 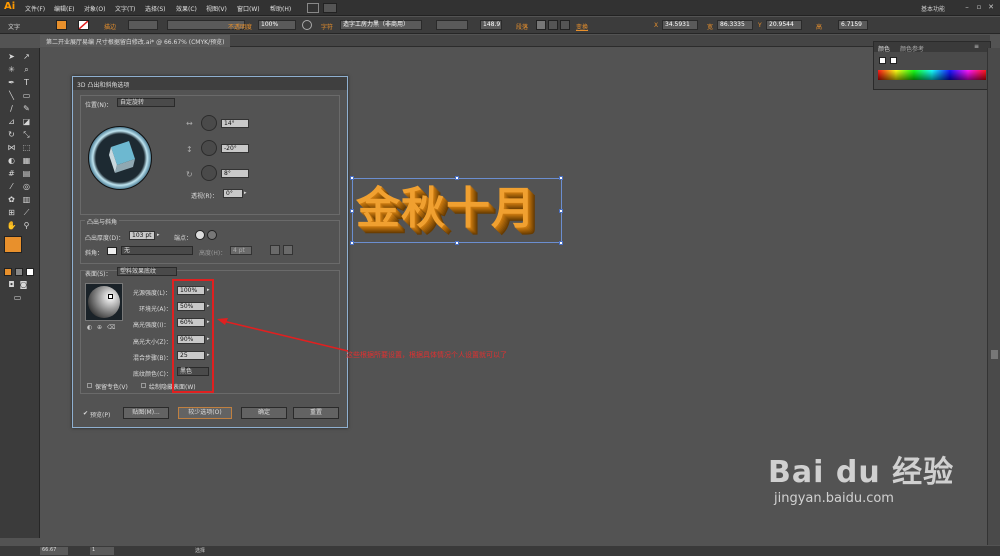 I want to click on x-rotation-dial, so click(x=209, y=123).